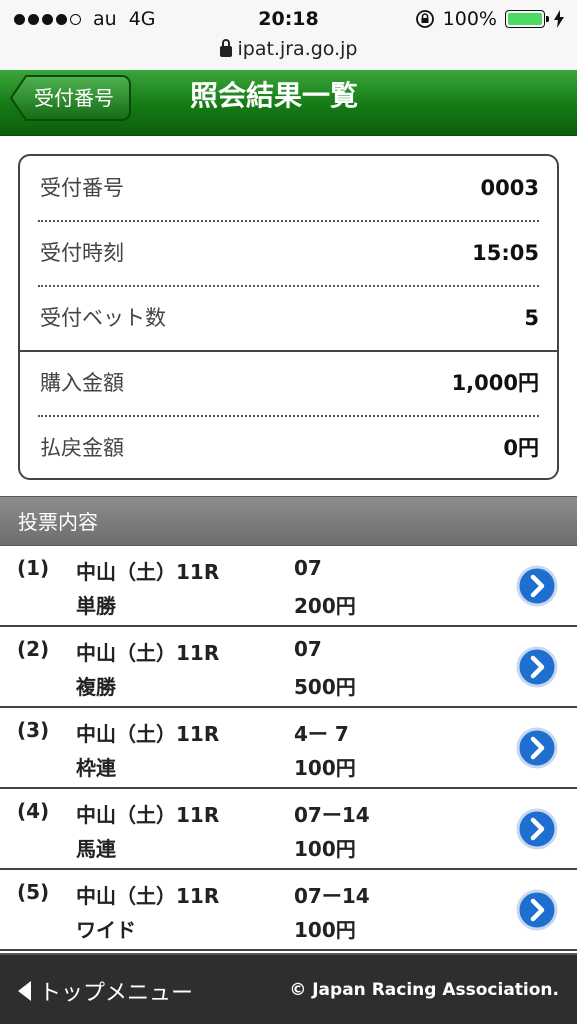 This screenshot has width=577, height=1024. Describe the element at coordinates (288, 667) in the screenshot. I see `bet-row: (2) 中山（土）11R 複勝 07 500円` at that location.